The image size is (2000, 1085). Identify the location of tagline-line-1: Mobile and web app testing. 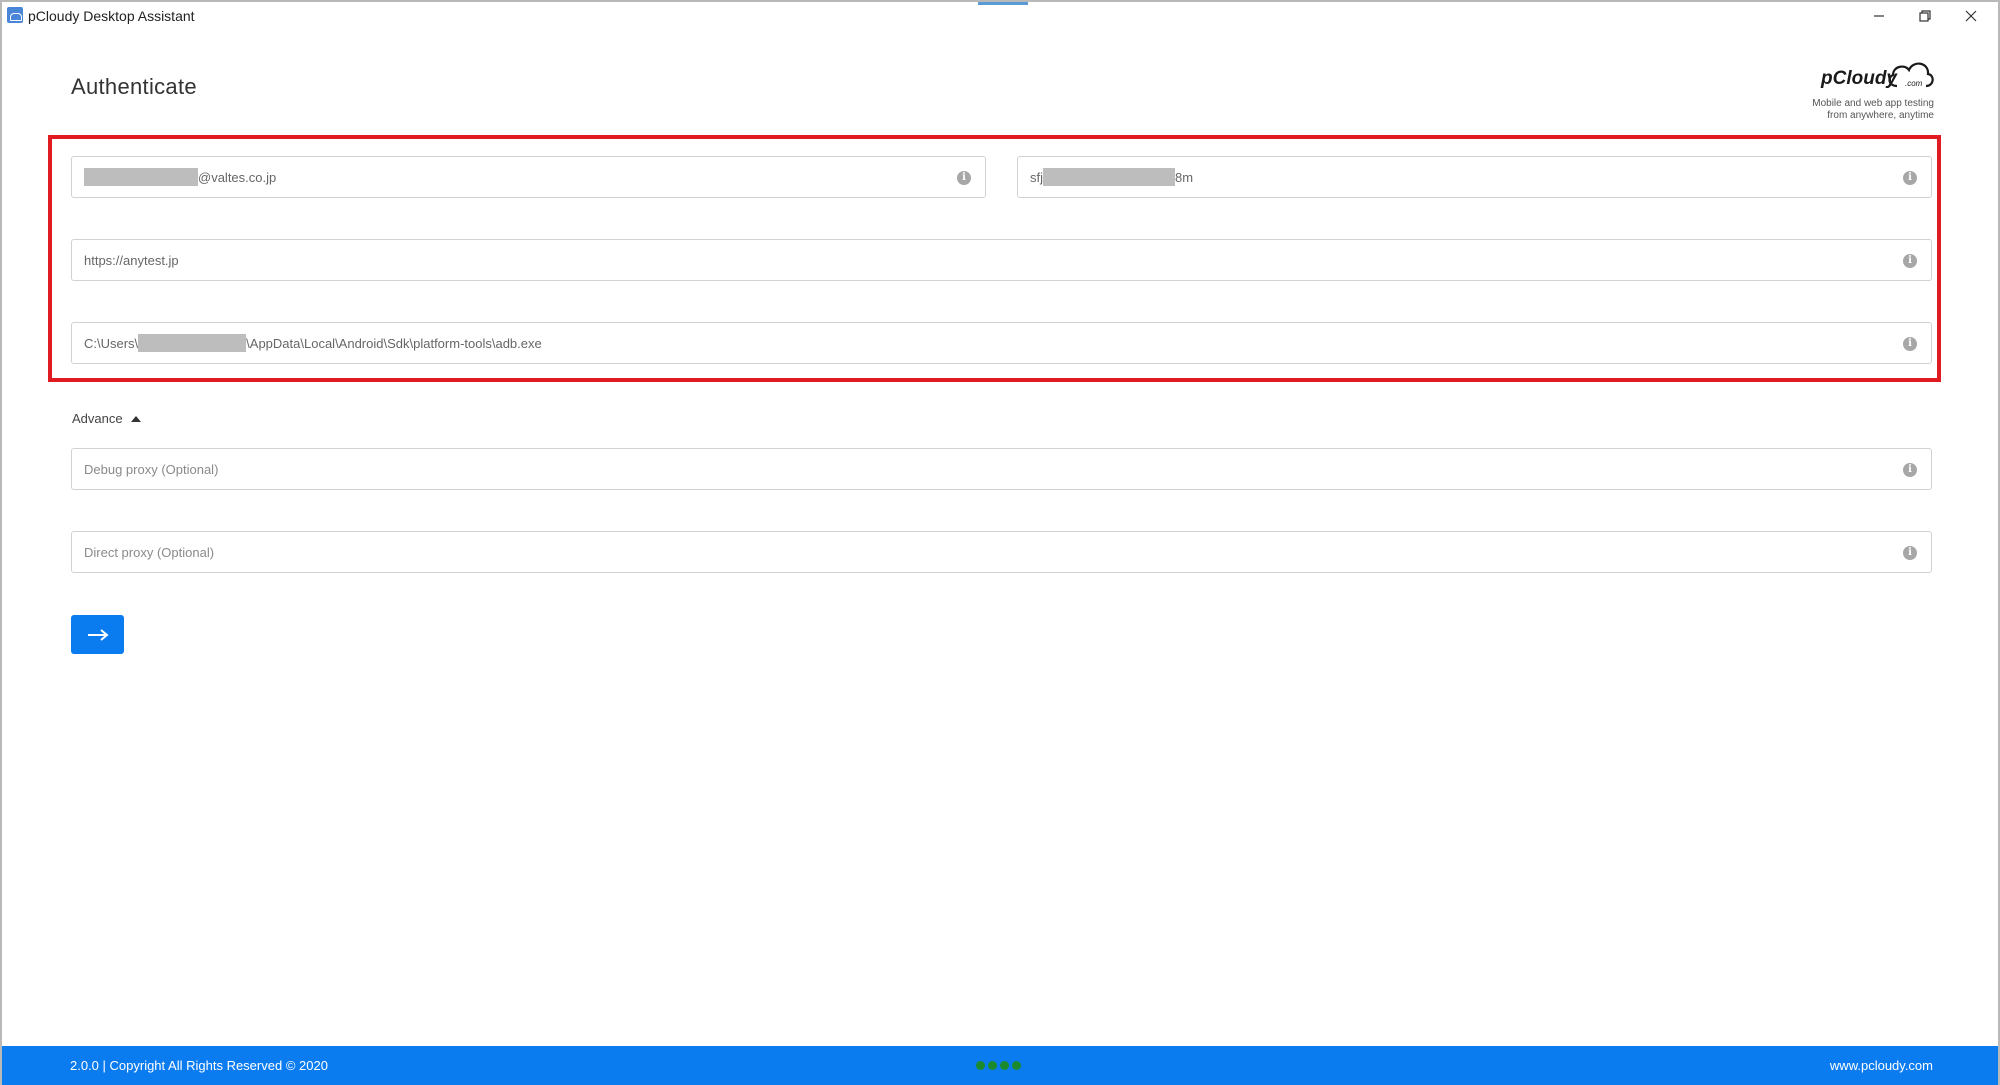
(1873, 103).